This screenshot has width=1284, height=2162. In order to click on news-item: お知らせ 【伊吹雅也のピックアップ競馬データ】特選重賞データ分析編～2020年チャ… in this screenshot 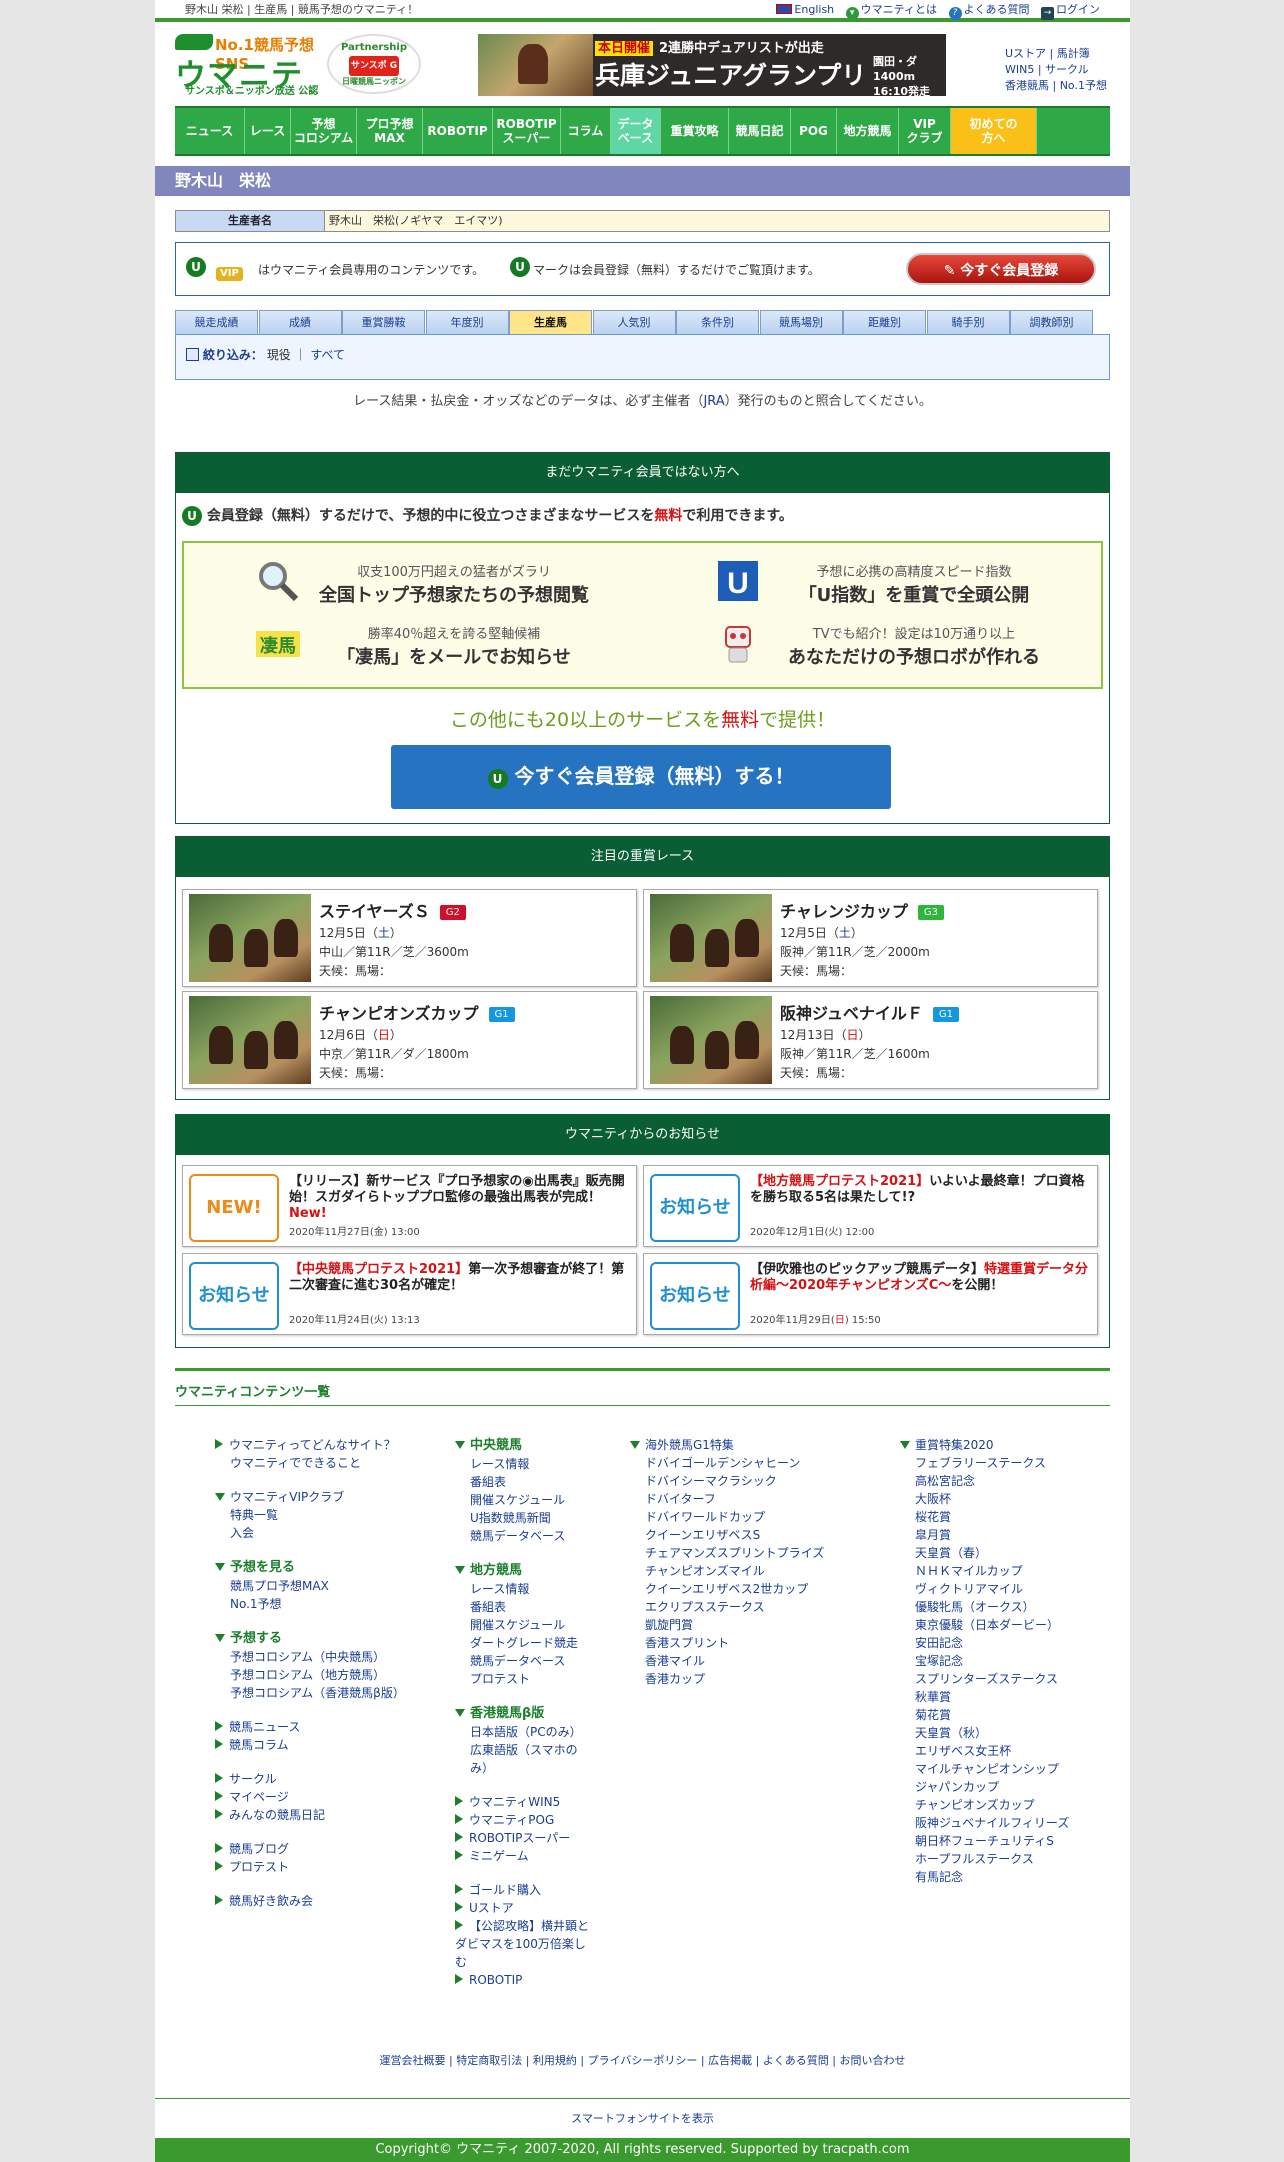, I will do `click(870, 1294)`.